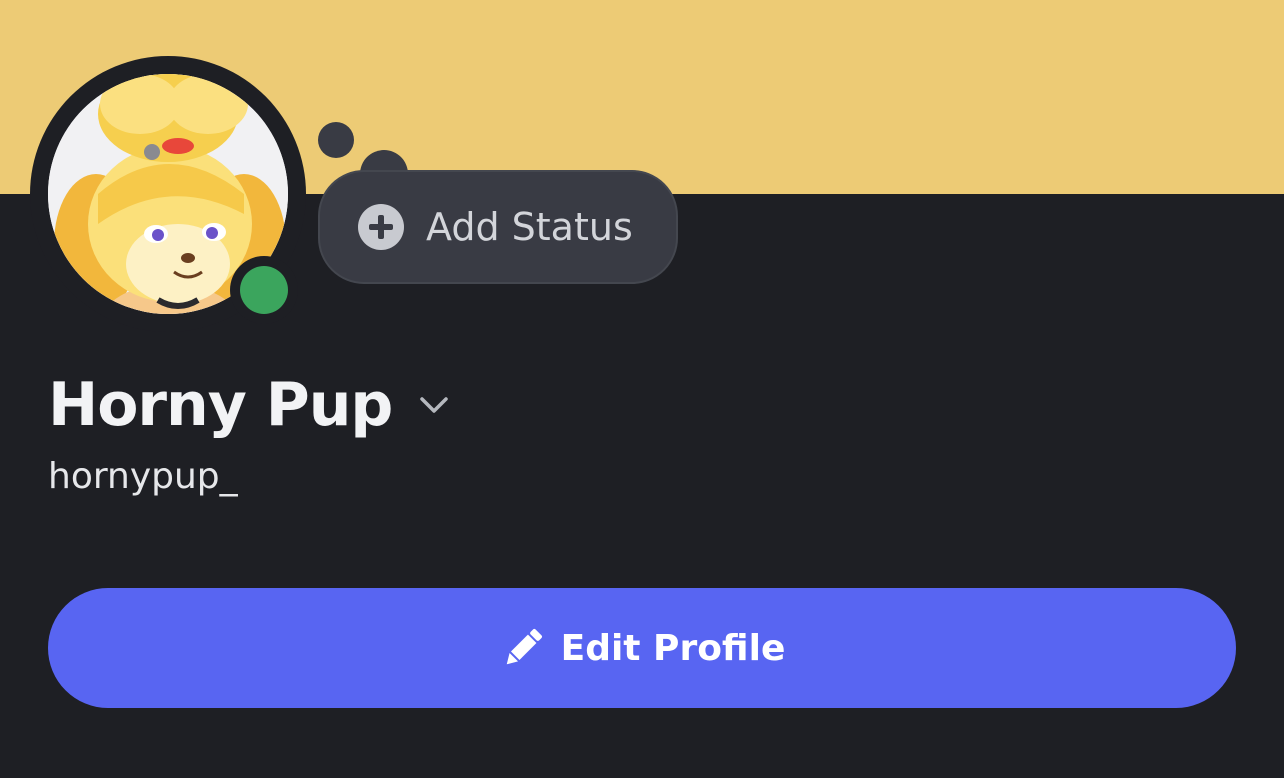 Image resolution: width=1284 pixels, height=778 pixels. Describe the element at coordinates (673, 648) in the screenshot. I see `edit-profile-label: Edit Profile` at that location.